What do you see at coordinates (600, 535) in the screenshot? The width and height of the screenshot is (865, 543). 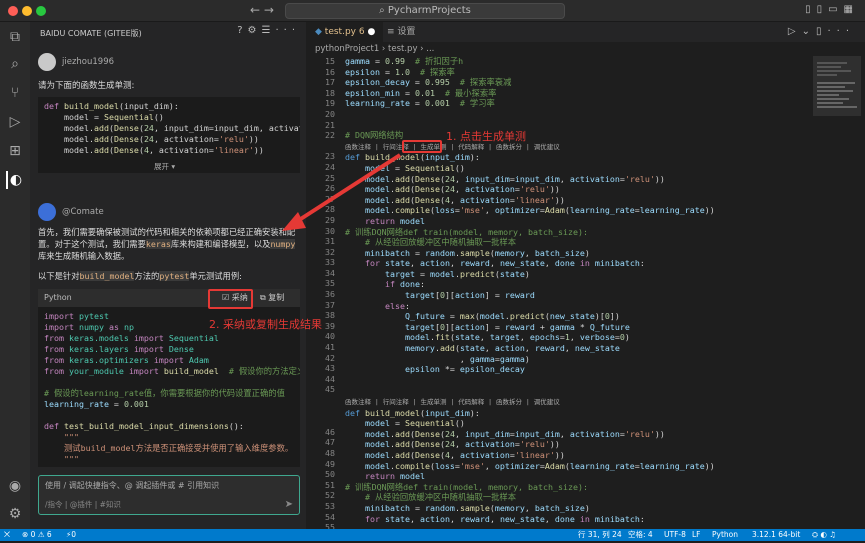 I see `cursor-position: 行 31, 列 24` at bounding box center [600, 535].